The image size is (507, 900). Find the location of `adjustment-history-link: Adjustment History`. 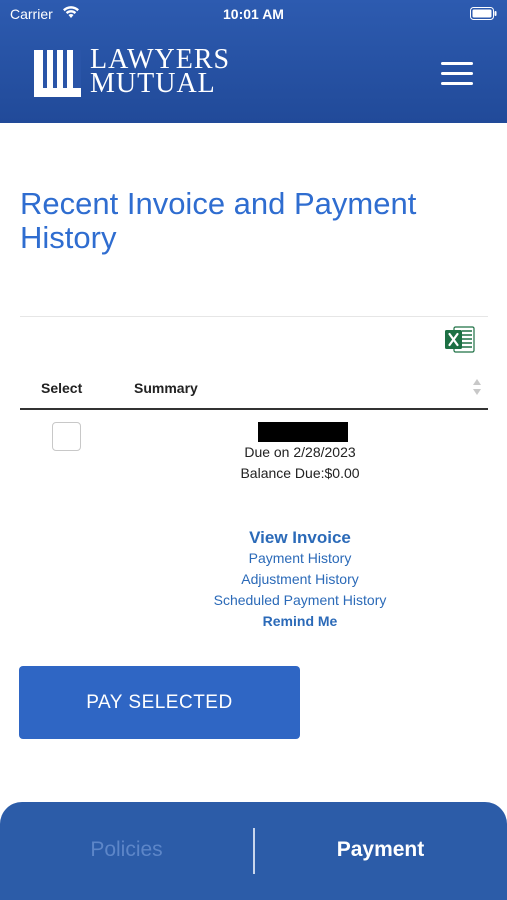

adjustment-history-link: Adjustment History is located at coordinates (300, 579).